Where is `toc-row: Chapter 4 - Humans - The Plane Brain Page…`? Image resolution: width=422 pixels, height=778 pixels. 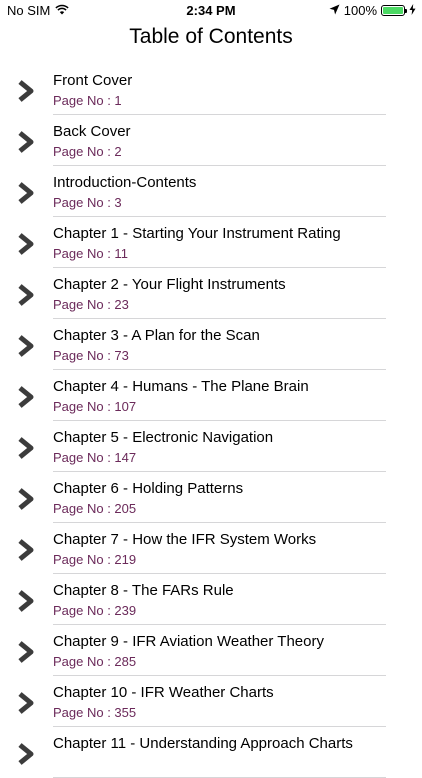
toc-row: Chapter 4 - Humans - The Plane Brain Page… is located at coordinates (211, 395).